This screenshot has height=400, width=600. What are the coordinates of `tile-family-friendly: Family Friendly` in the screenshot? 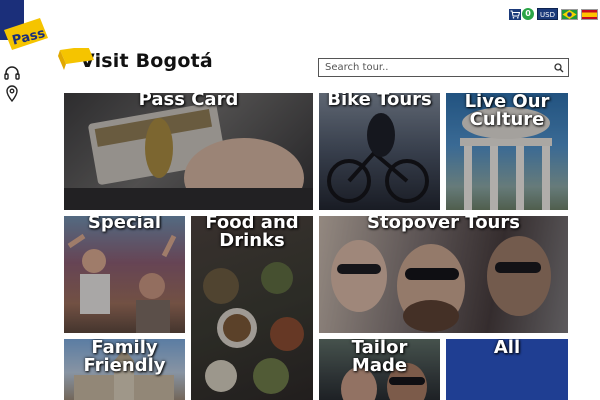 It's located at (124, 369).